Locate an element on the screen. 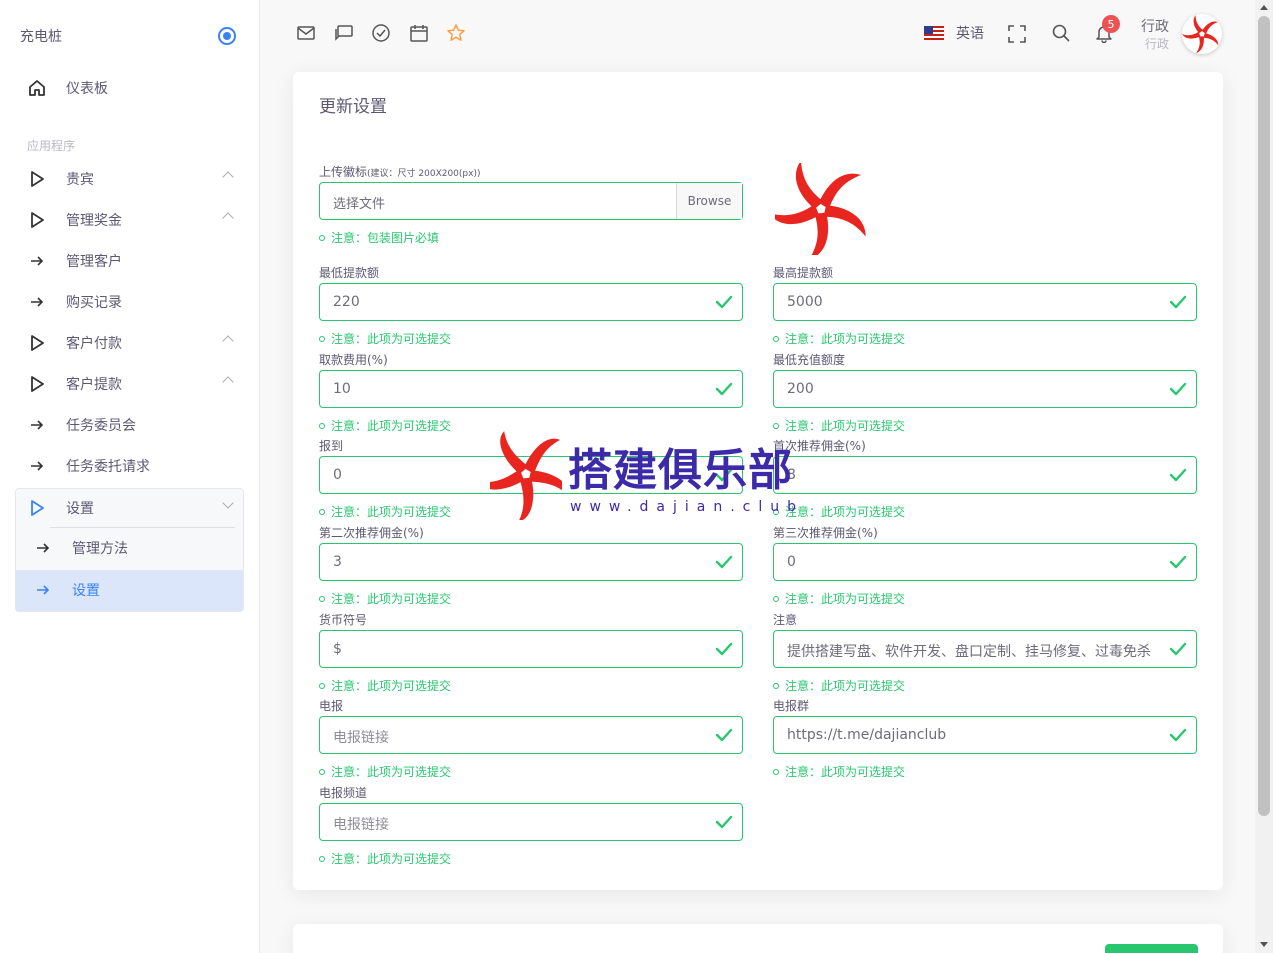  min-recharge-value: 200 is located at coordinates (800, 389).